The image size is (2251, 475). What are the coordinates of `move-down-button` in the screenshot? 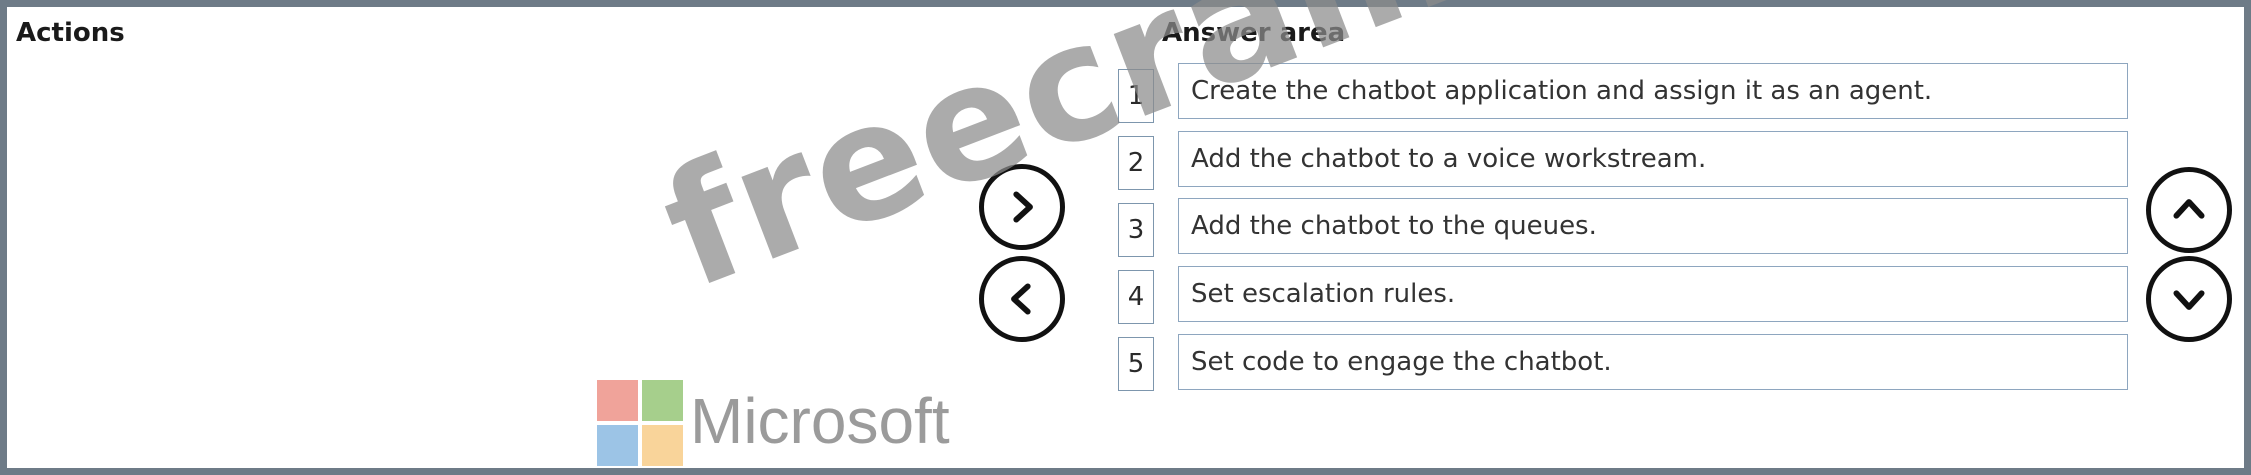 It's located at (2189, 299).